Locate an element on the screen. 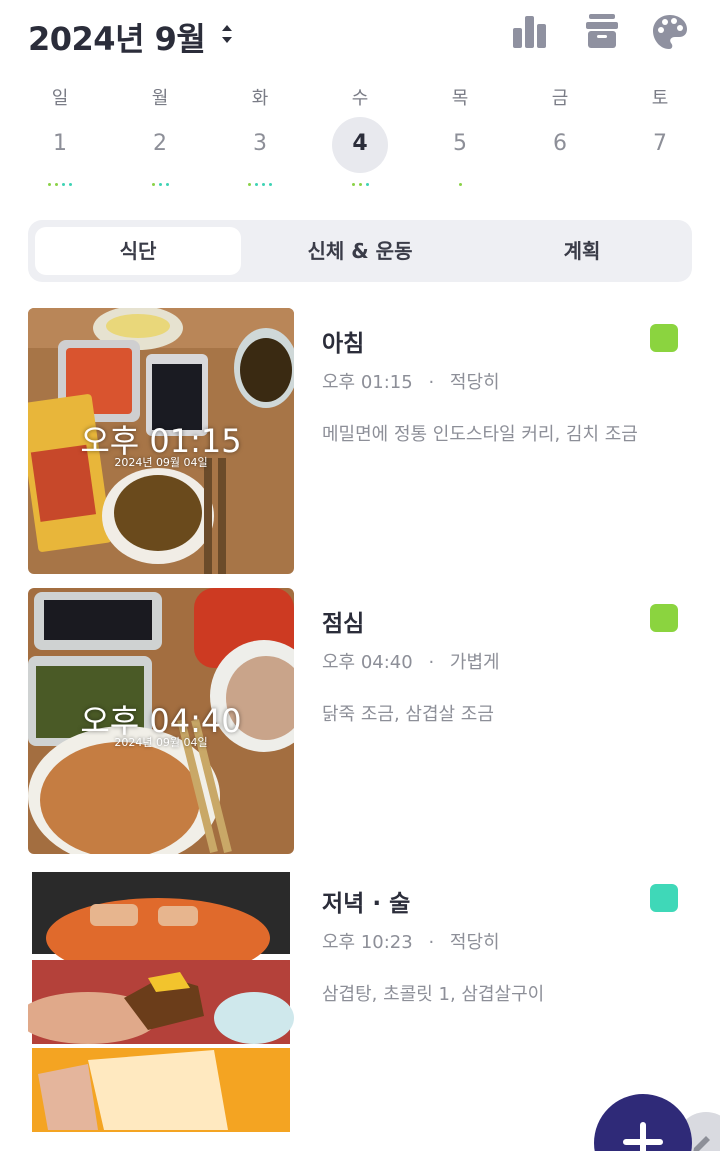  day-number: 6 is located at coordinates (560, 143).